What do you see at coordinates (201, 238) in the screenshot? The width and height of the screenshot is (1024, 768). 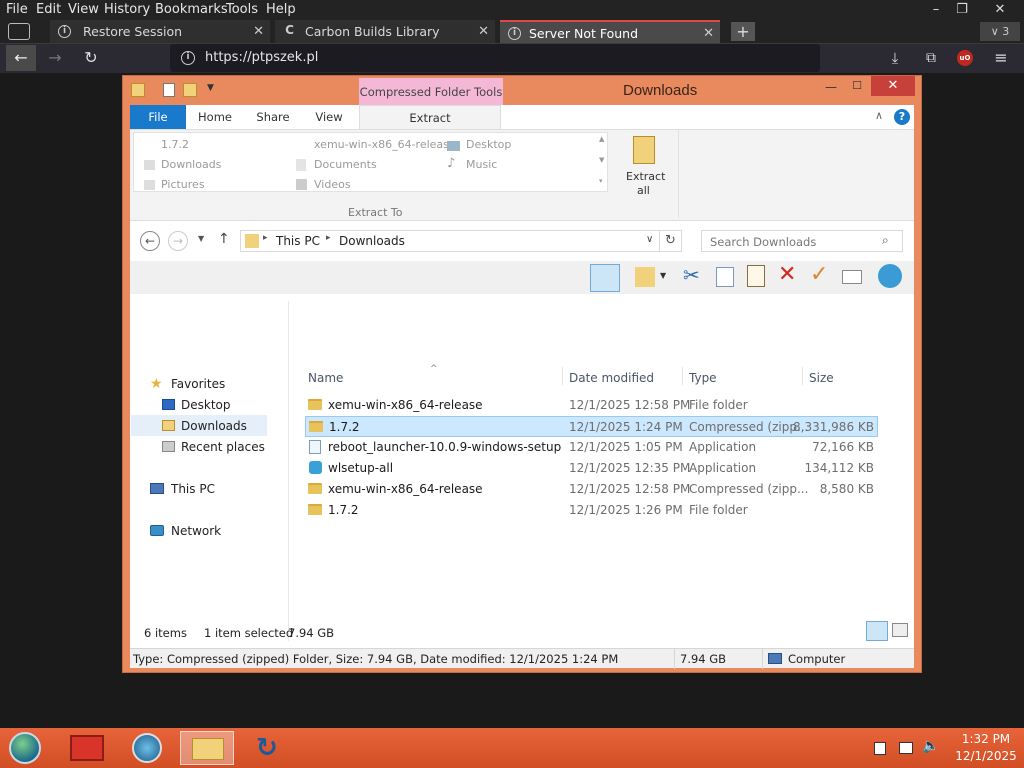 I see `recent-locations-icon: ▼` at bounding box center [201, 238].